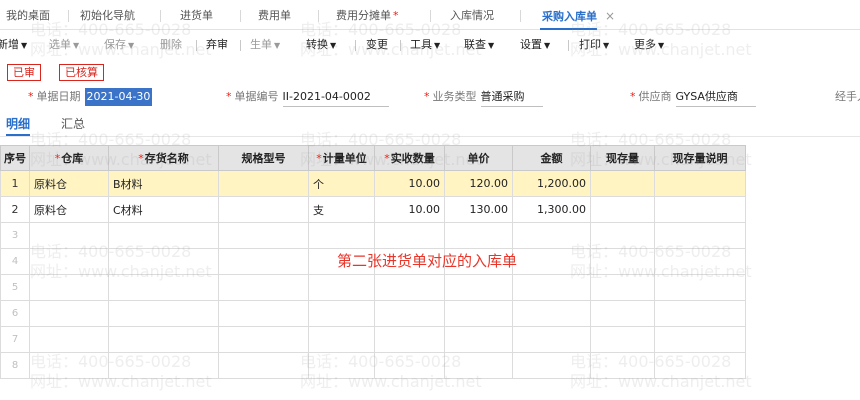  I want to click on table-row: 2 原料仓 C材料 支 10.00 130.00 1,300.00, so click(373, 209).